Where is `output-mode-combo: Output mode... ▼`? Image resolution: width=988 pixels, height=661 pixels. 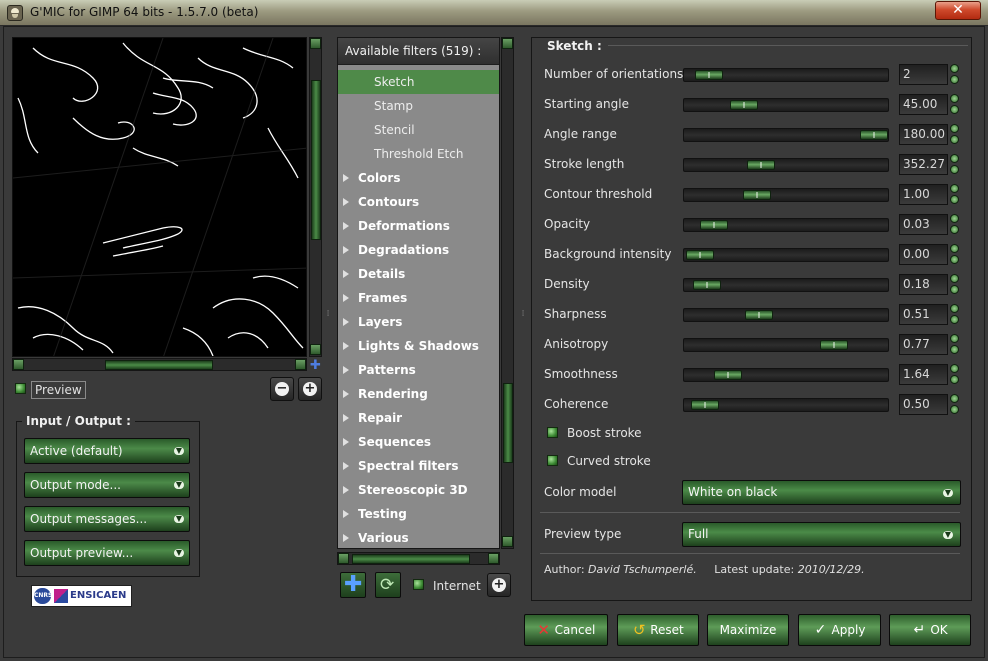
output-mode-combo: Output mode... ▼ is located at coordinates (107, 485).